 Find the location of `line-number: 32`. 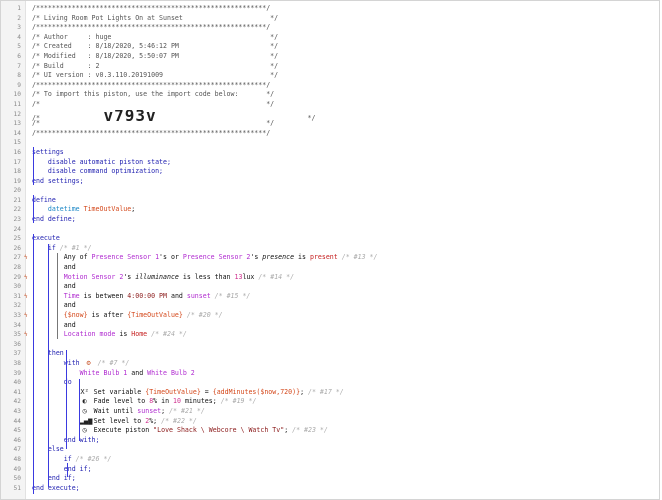

line-number: 32 is located at coordinates (17, 306).